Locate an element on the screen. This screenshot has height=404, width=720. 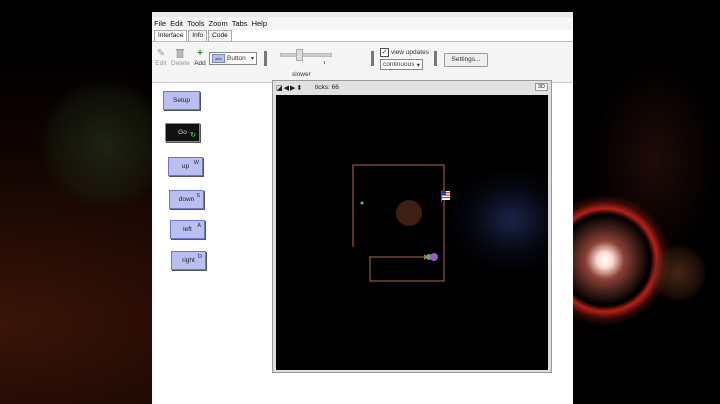
center-patch-circle is located at coordinates (409, 213).